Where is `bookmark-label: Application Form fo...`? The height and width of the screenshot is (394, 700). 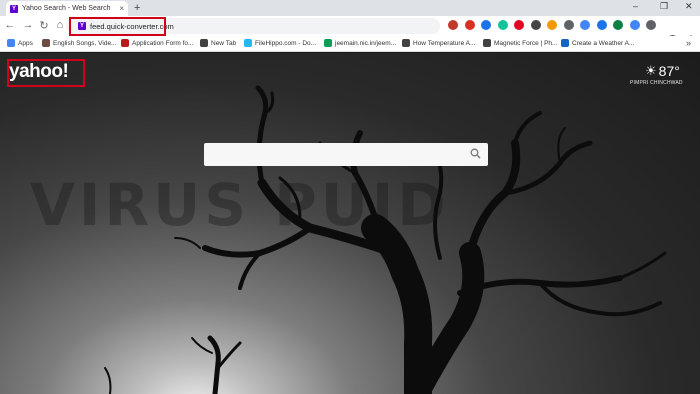 bookmark-label: Application Form fo... is located at coordinates (163, 43).